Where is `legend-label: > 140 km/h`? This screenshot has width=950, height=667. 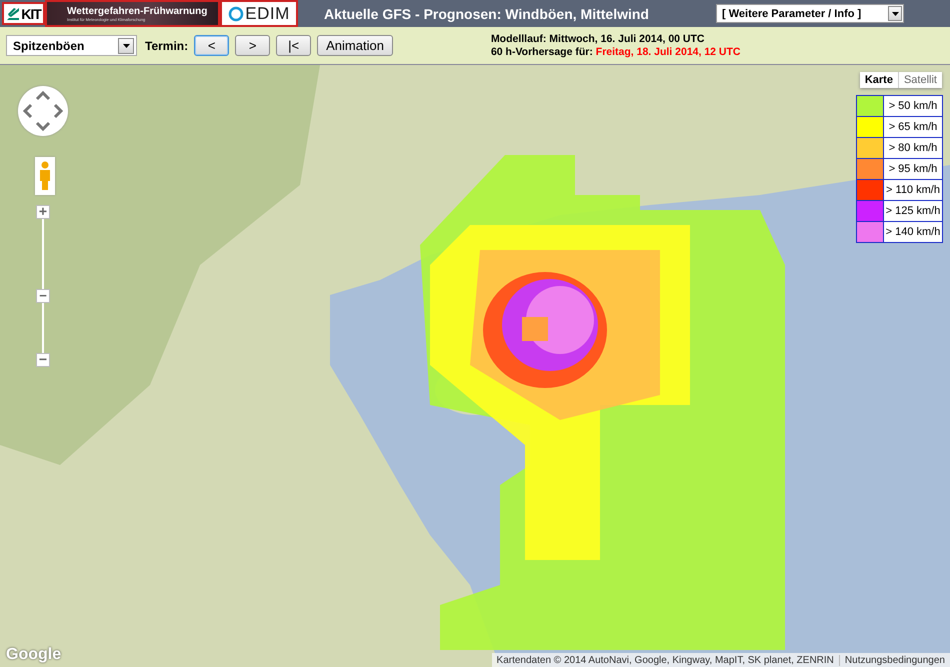 legend-label: > 140 km/h is located at coordinates (913, 232).